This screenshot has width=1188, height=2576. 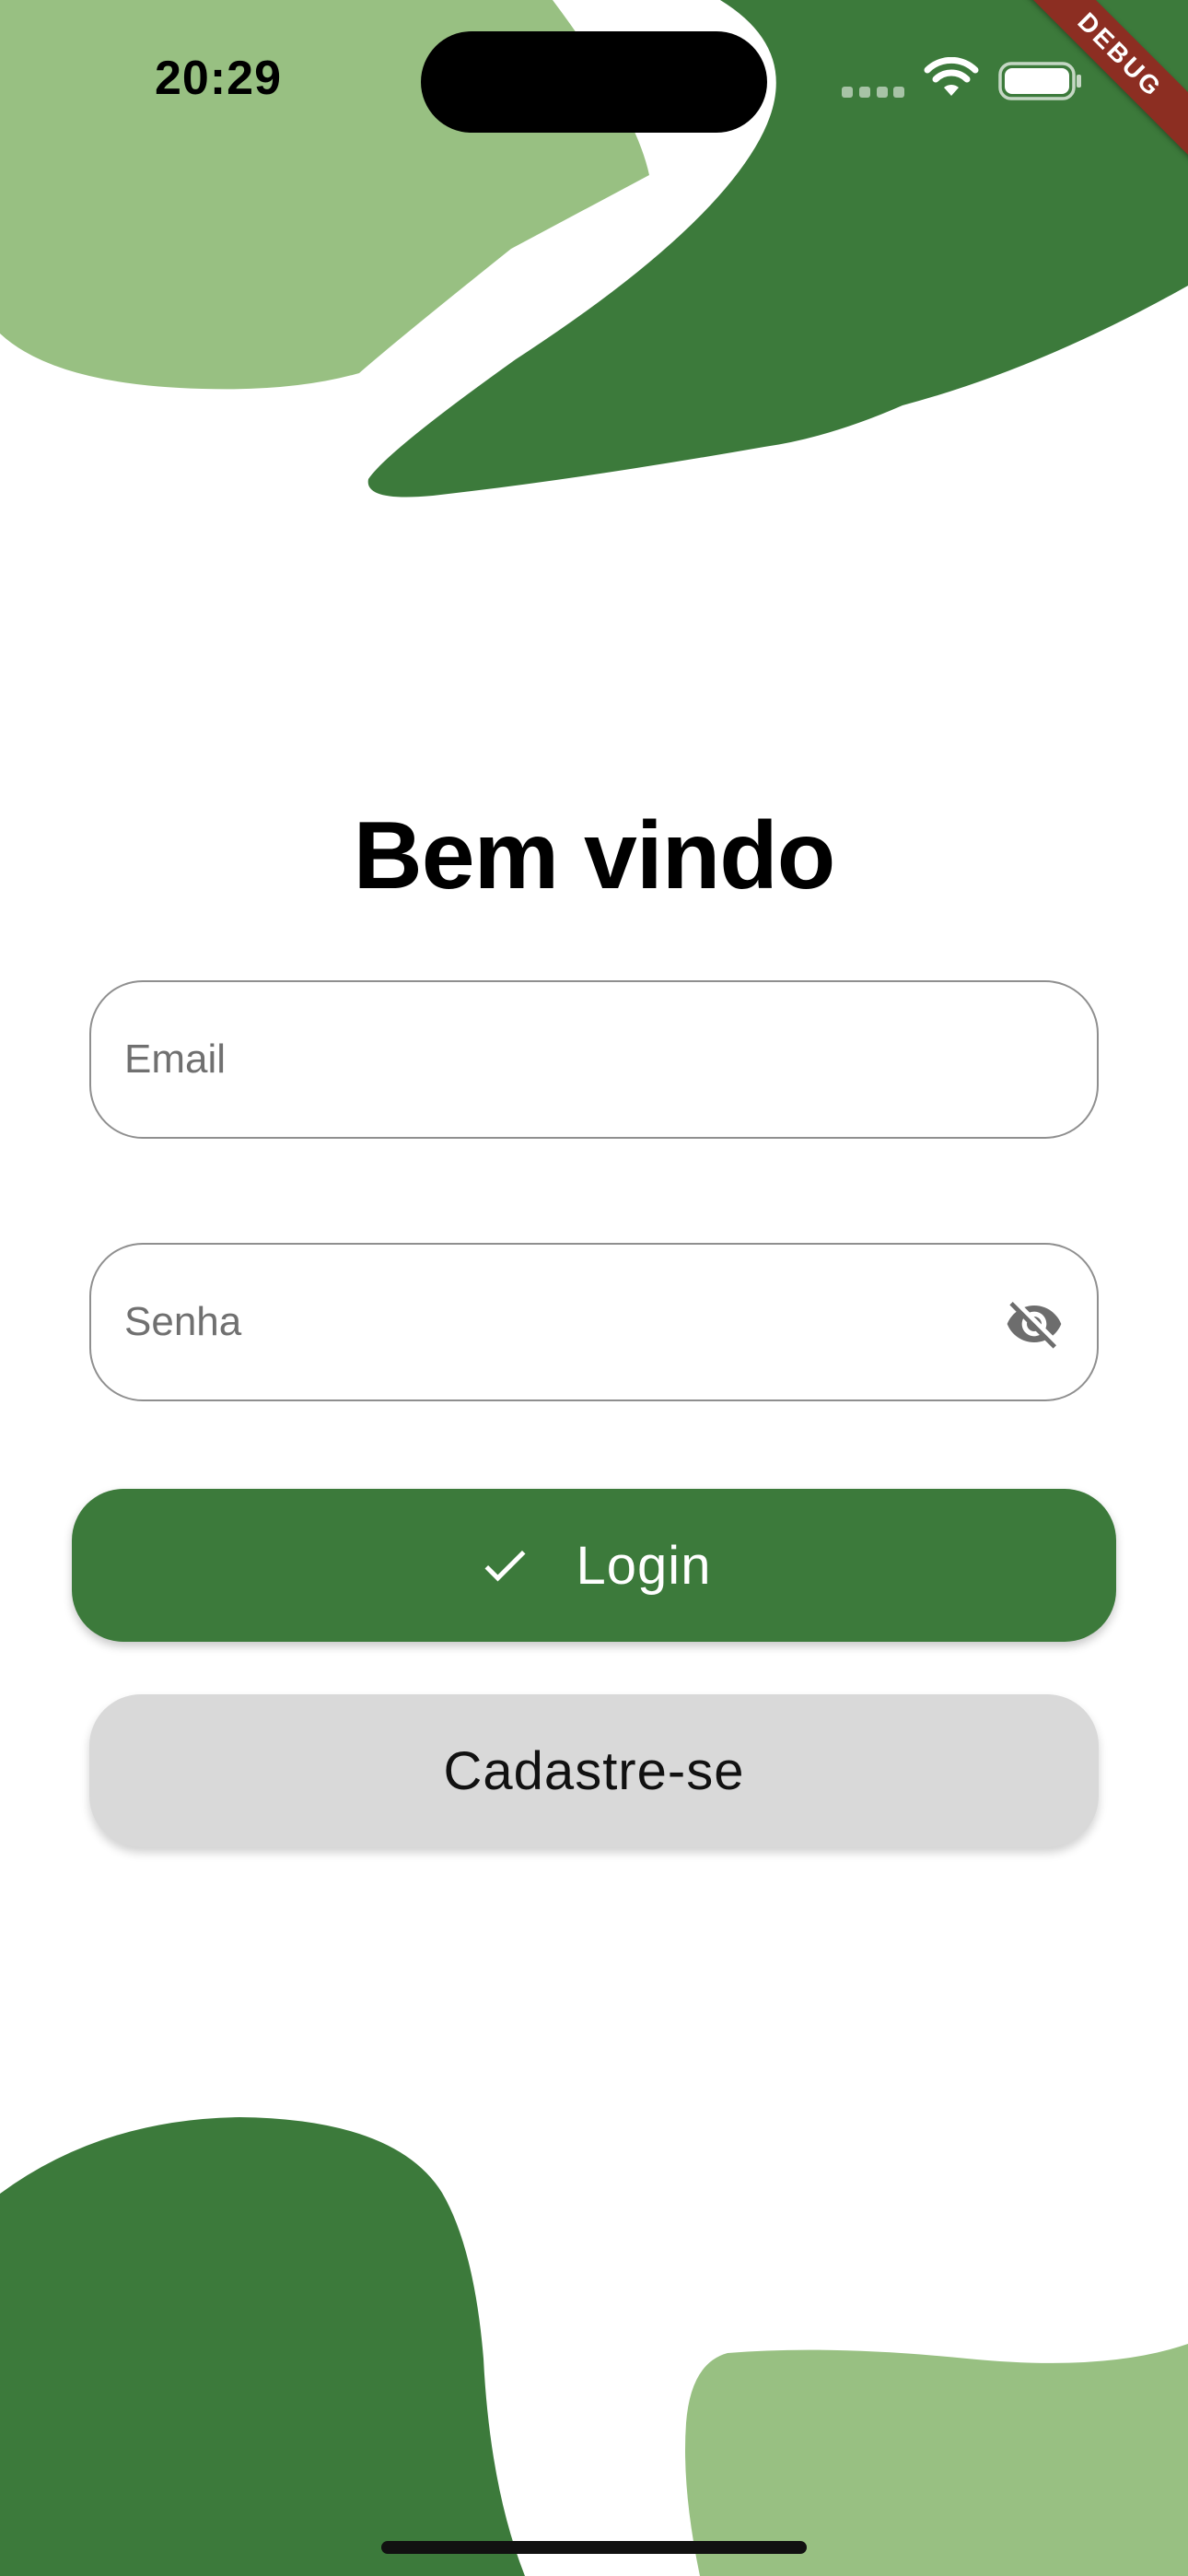 What do you see at coordinates (1039, 81) in the screenshot?
I see `battery-icon` at bounding box center [1039, 81].